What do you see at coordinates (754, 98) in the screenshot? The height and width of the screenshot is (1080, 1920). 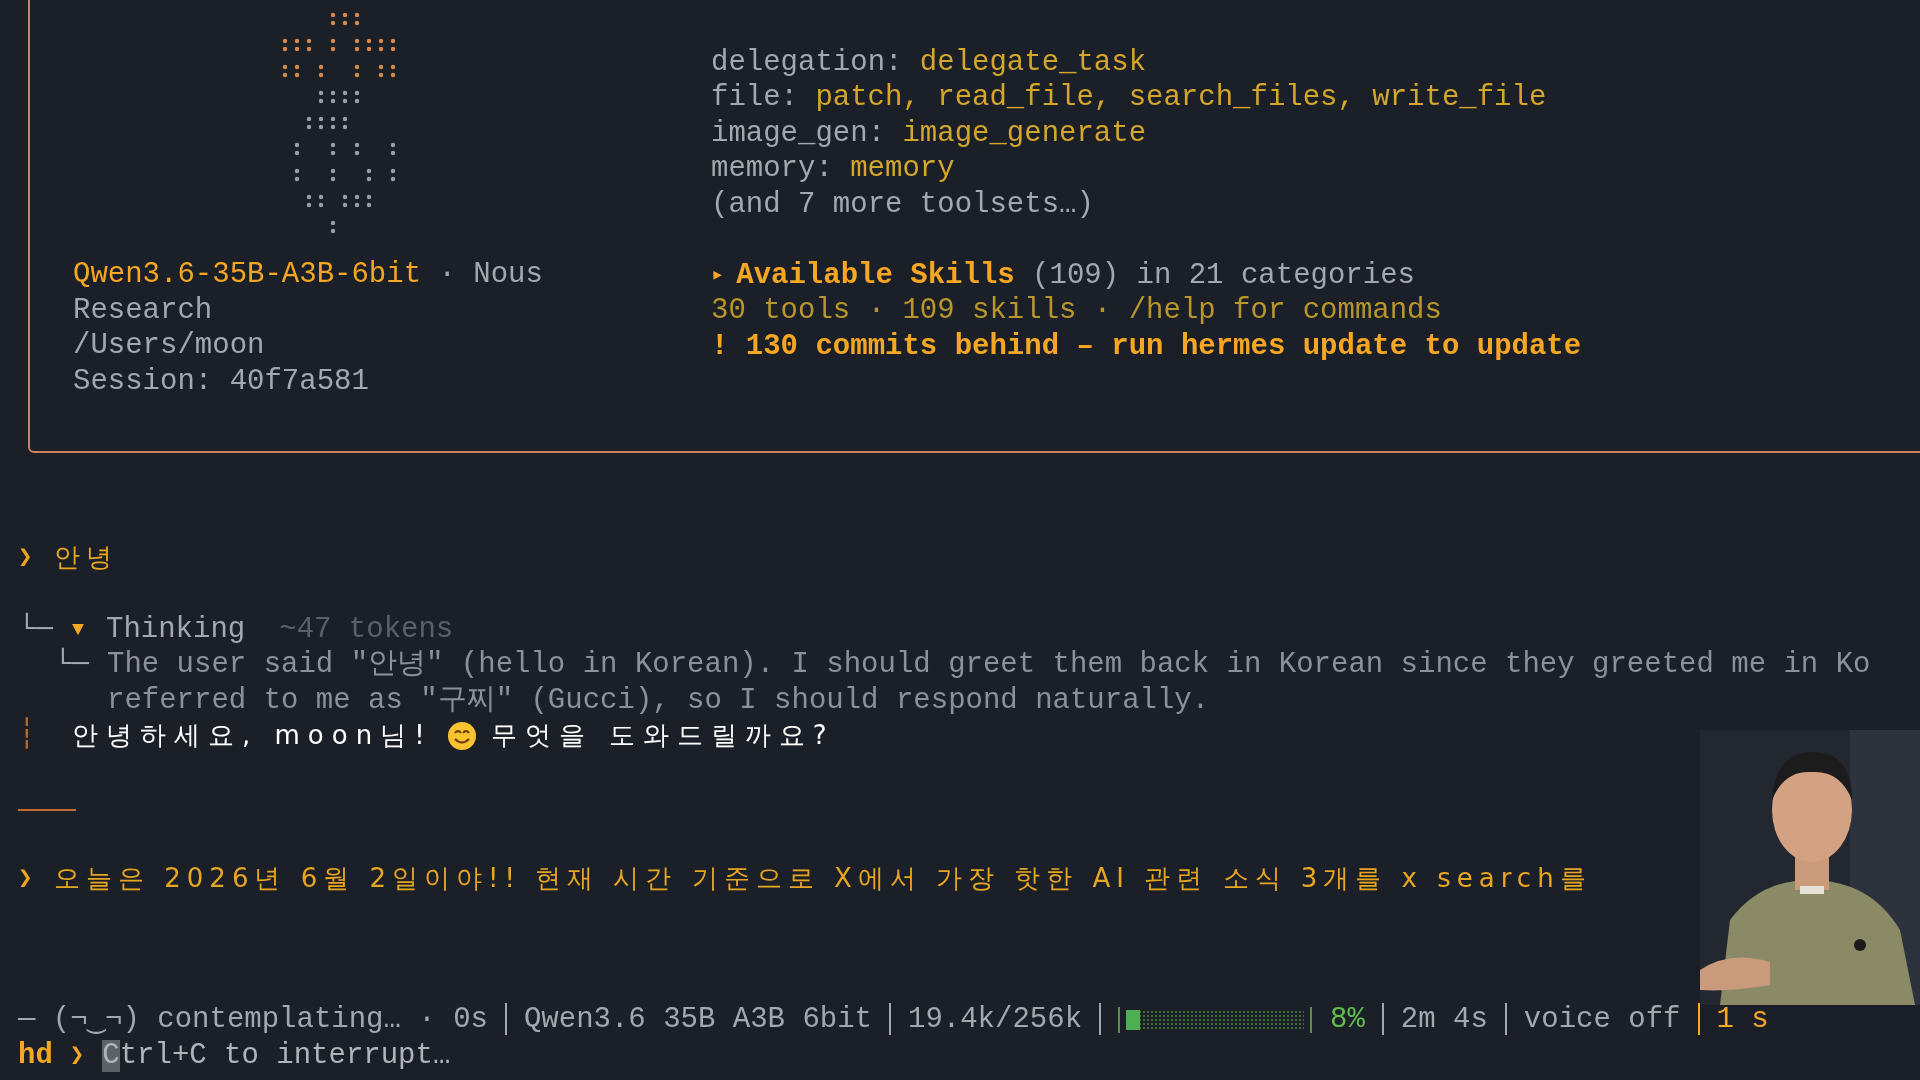 I see `toolset-category: file:` at bounding box center [754, 98].